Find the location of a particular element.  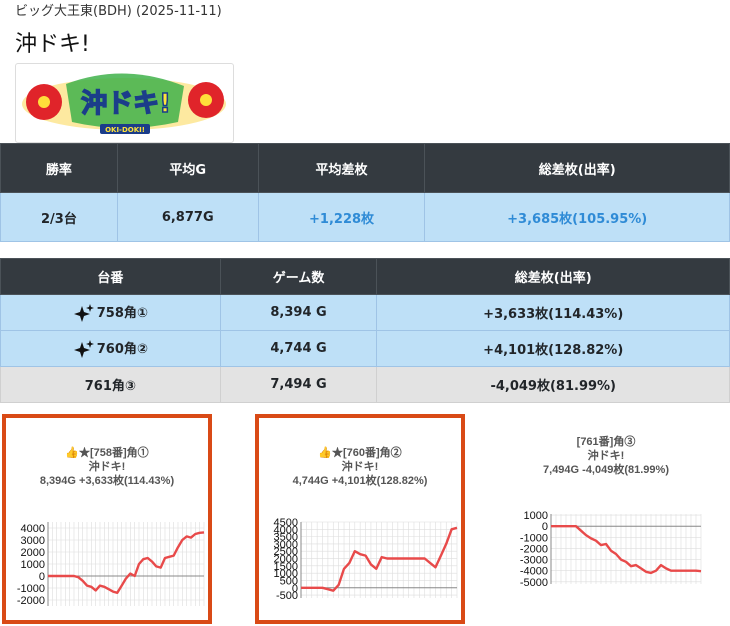

machine-diff: -4,049枚(81.99%) is located at coordinates (553, 384).